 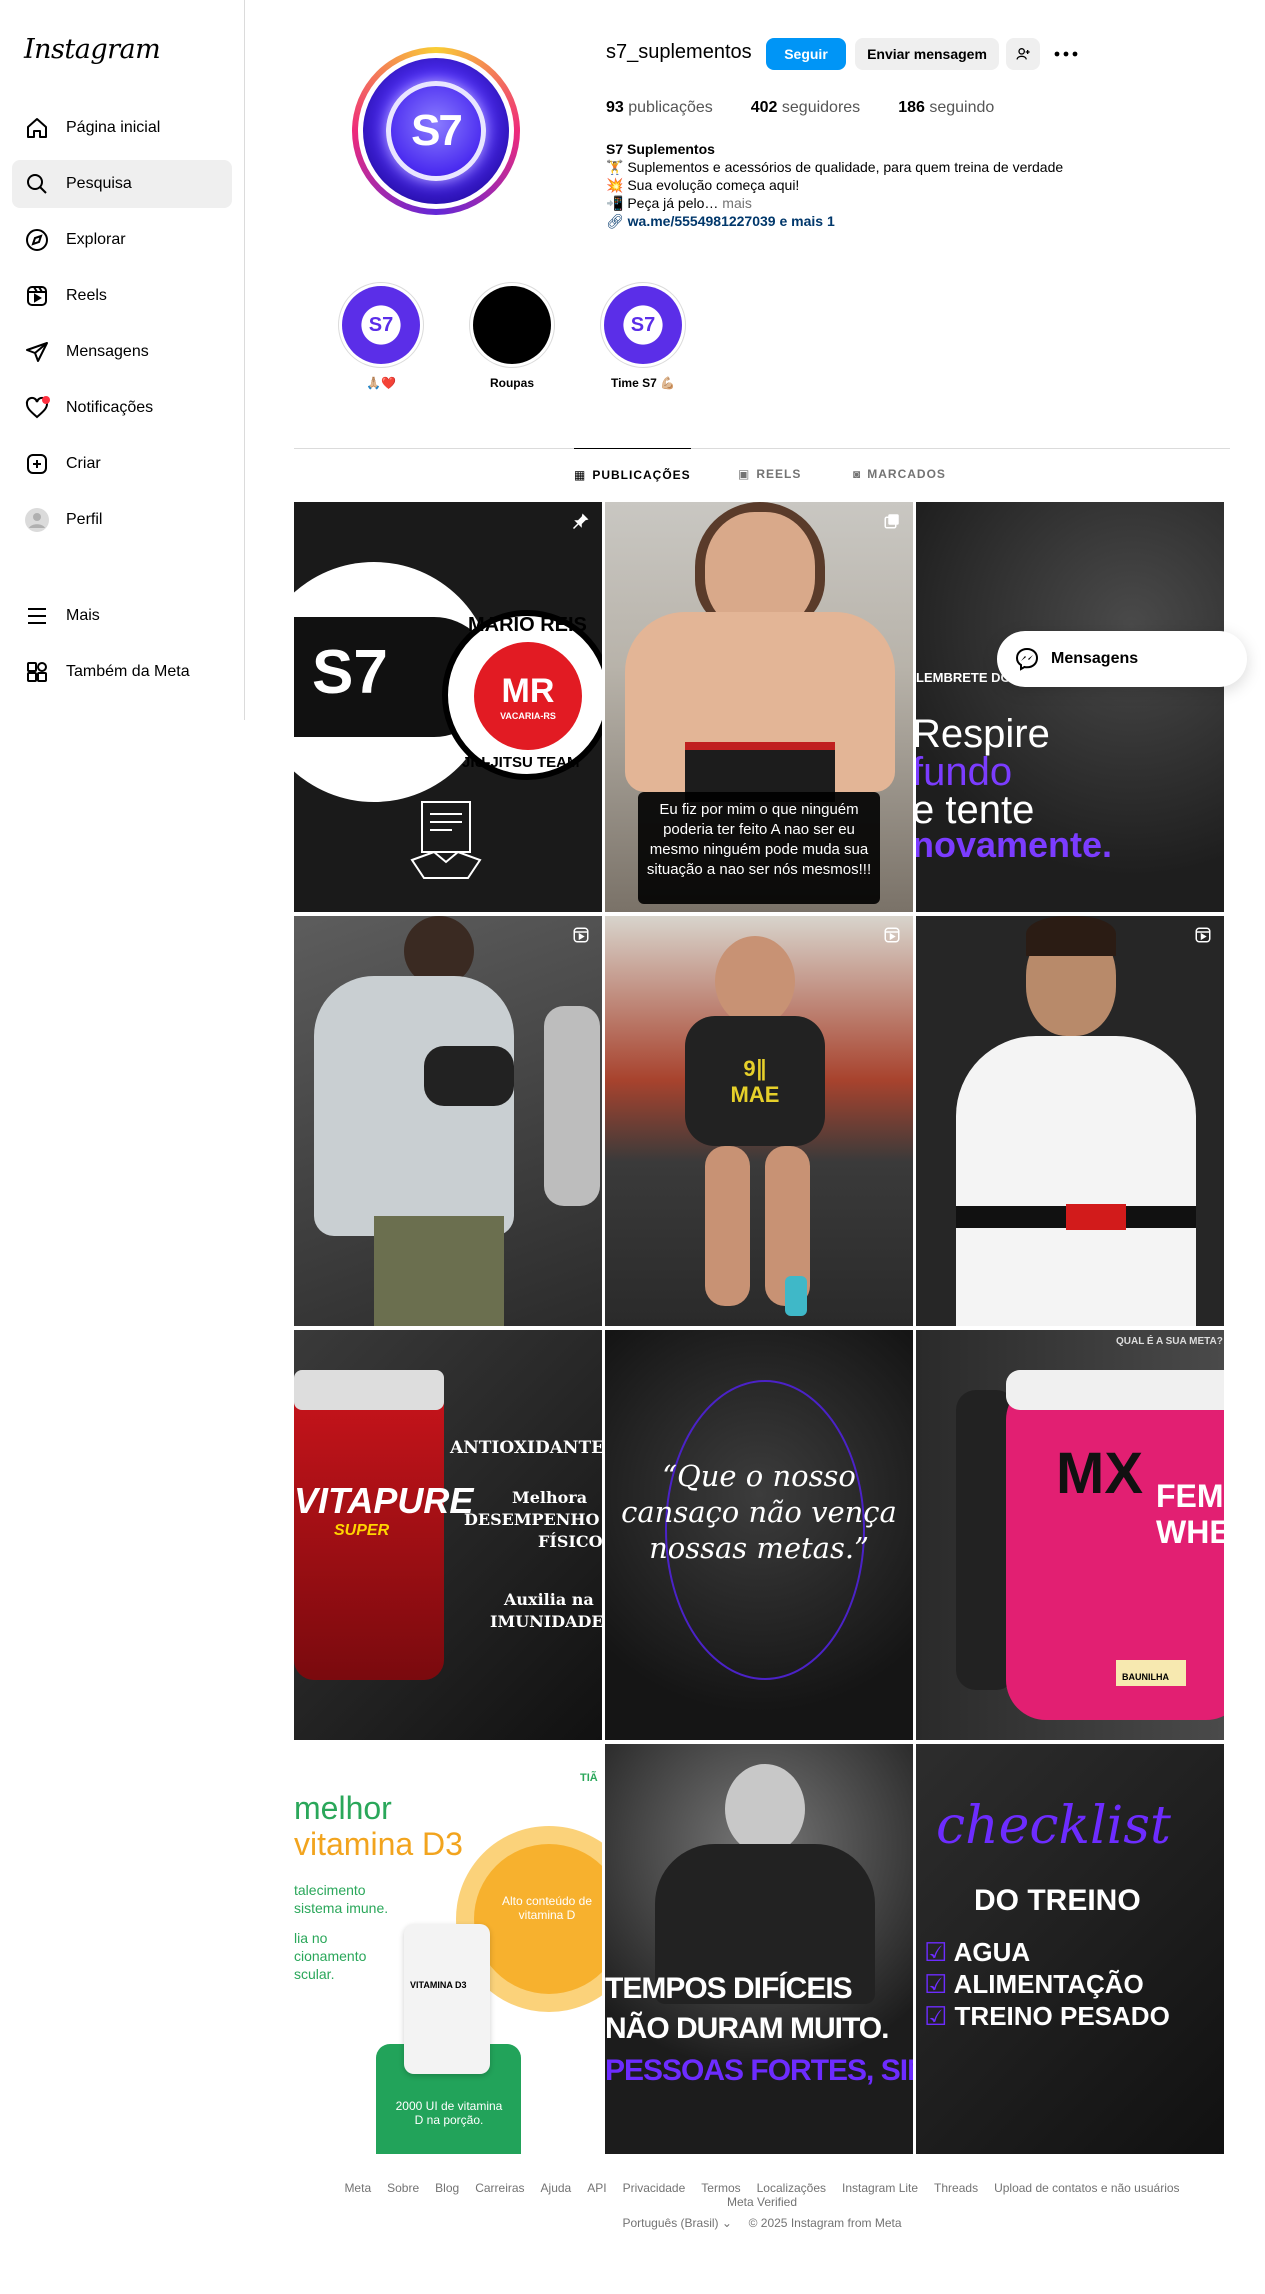 I want to click on link-icon: 🔗︎, so click(x=617, y=221).